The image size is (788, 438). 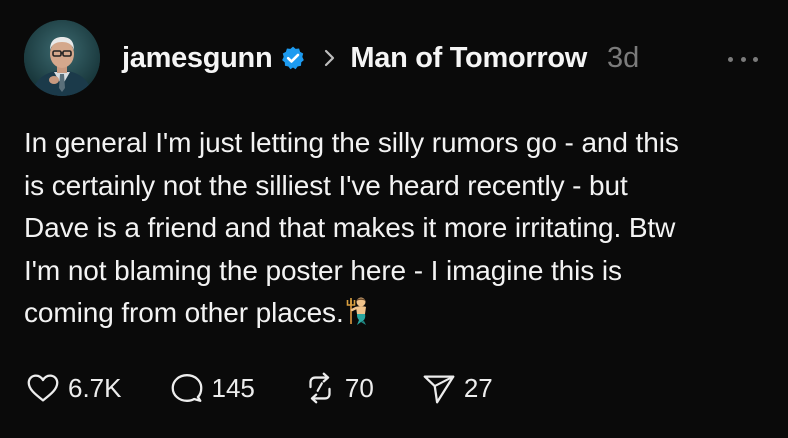 I want to click on repost-count: 70, so click(x=359, y=387).